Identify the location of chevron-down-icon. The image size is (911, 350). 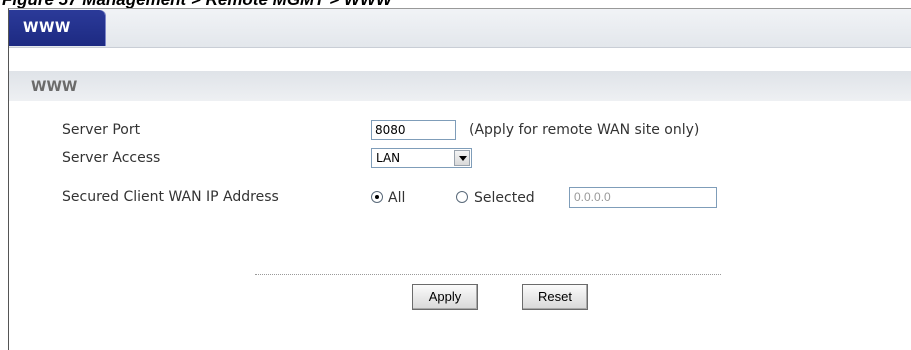
(462, 158).